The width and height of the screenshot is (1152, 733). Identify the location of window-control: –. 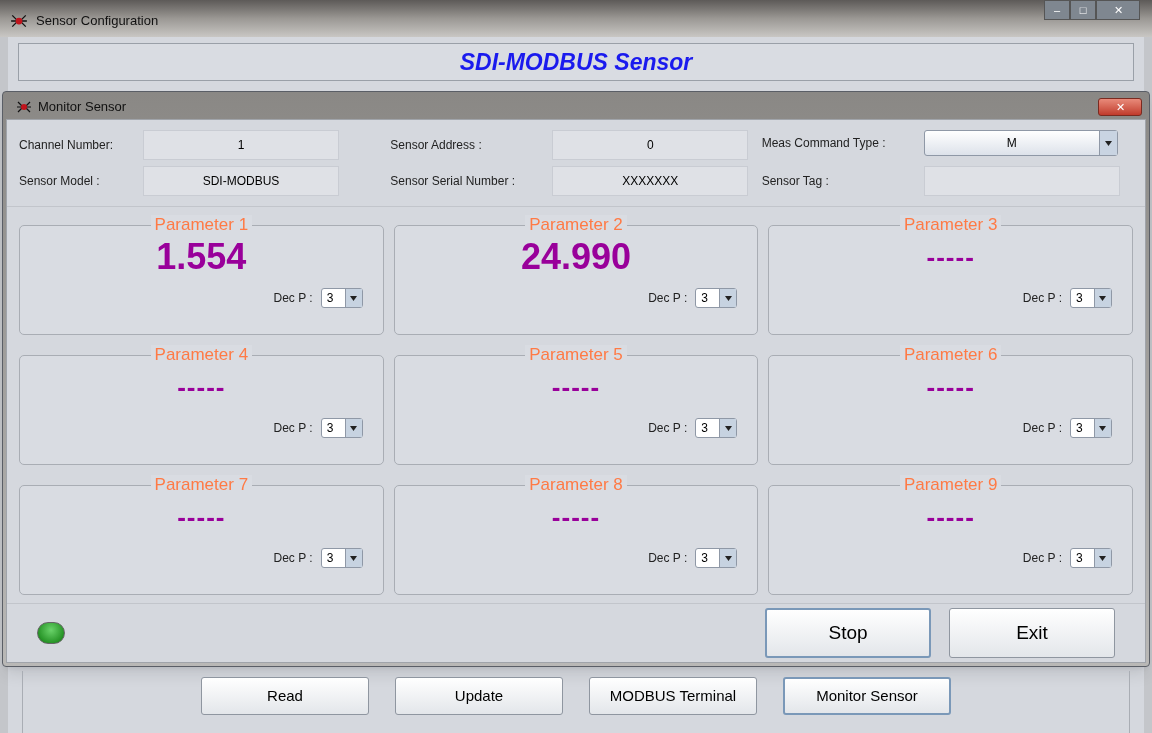
(1057, 10).